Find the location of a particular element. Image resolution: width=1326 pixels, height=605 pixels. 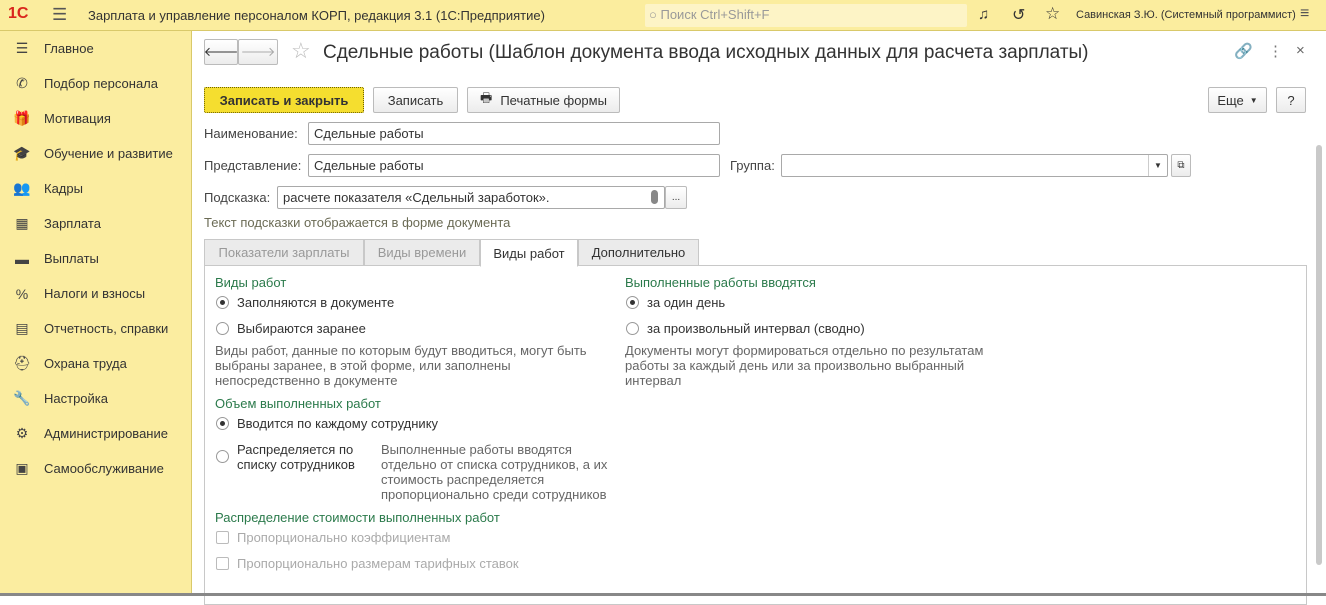

sidebar-item: 🎓 Обучение и развитие is located at coordinates (96, 153).